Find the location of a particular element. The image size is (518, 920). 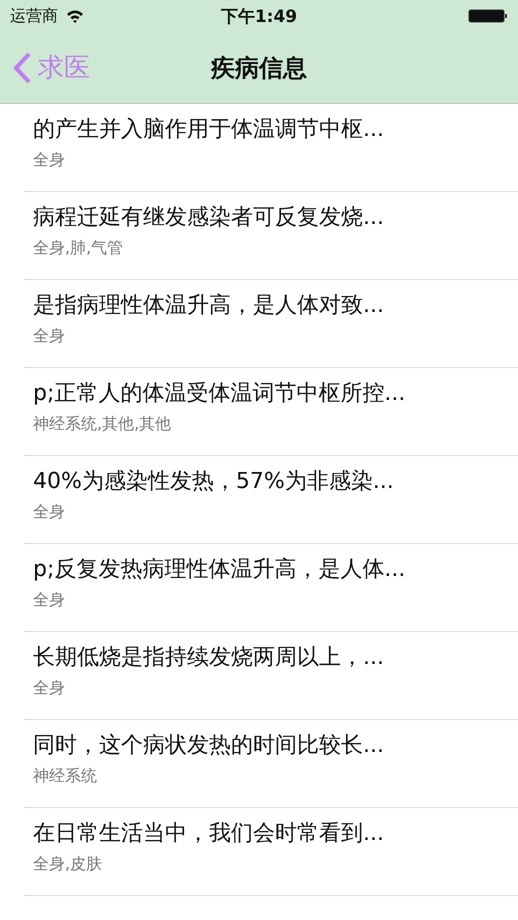

battery-icon is located at coordinates (488, 16).